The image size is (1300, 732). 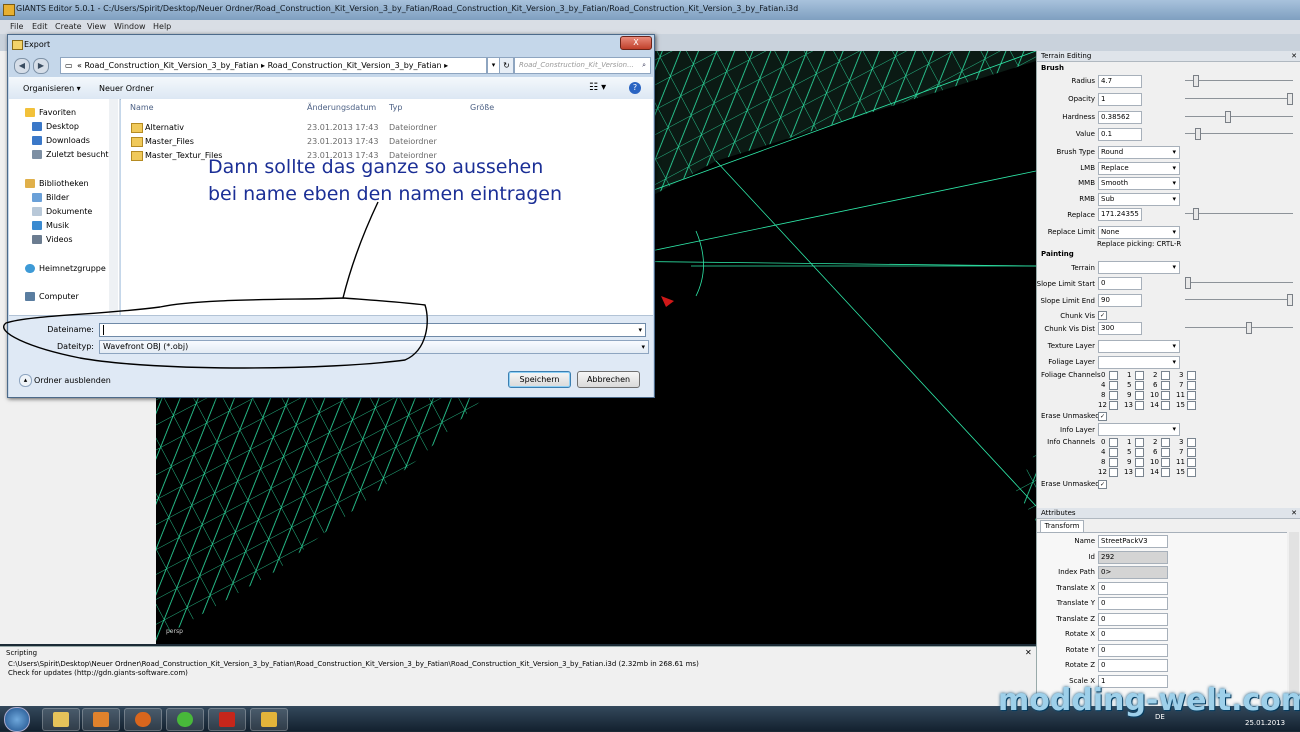 What do you see at coordinates (381, 128) in the screenshot?
I see `file-row: Alternativ 23.01.2013 17:43 Dateiordner` at bounding box center [381, 128].